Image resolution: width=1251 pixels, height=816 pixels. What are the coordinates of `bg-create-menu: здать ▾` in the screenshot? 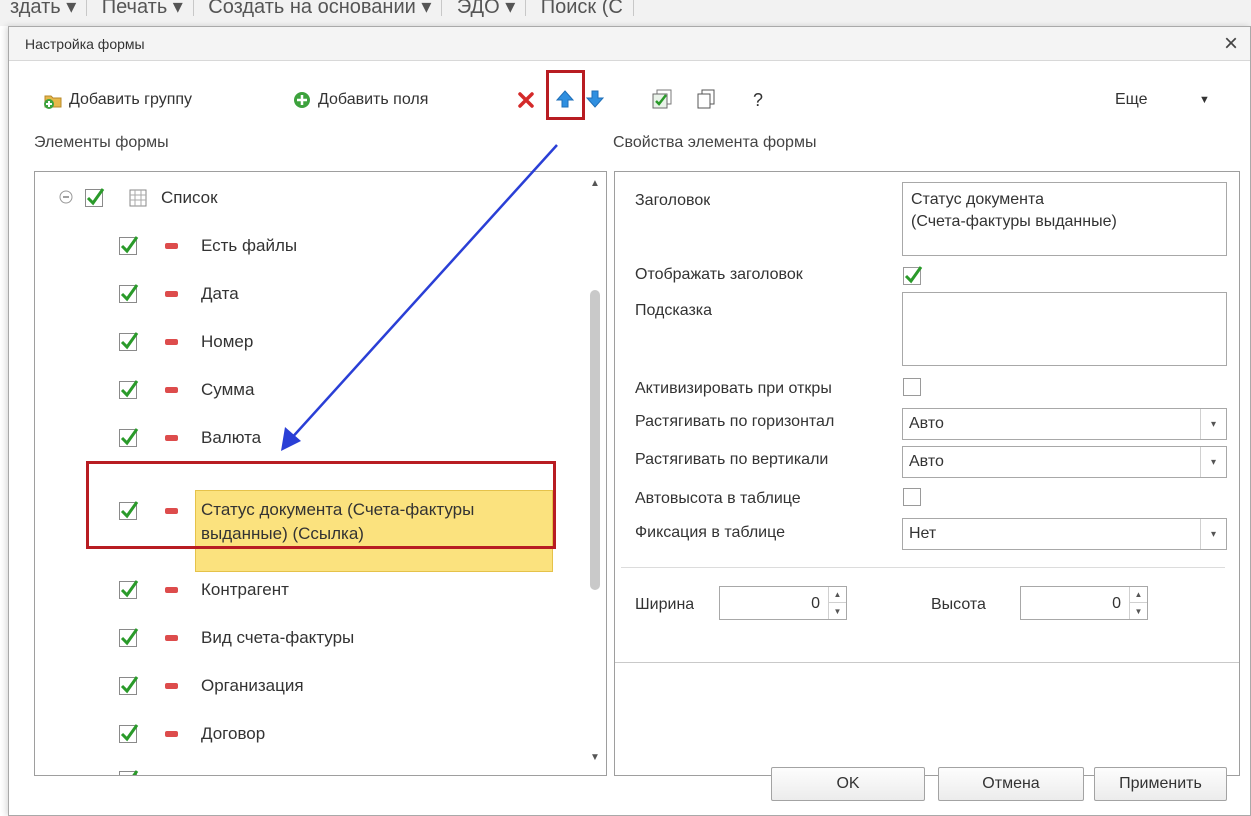 It's located at (44, 8).